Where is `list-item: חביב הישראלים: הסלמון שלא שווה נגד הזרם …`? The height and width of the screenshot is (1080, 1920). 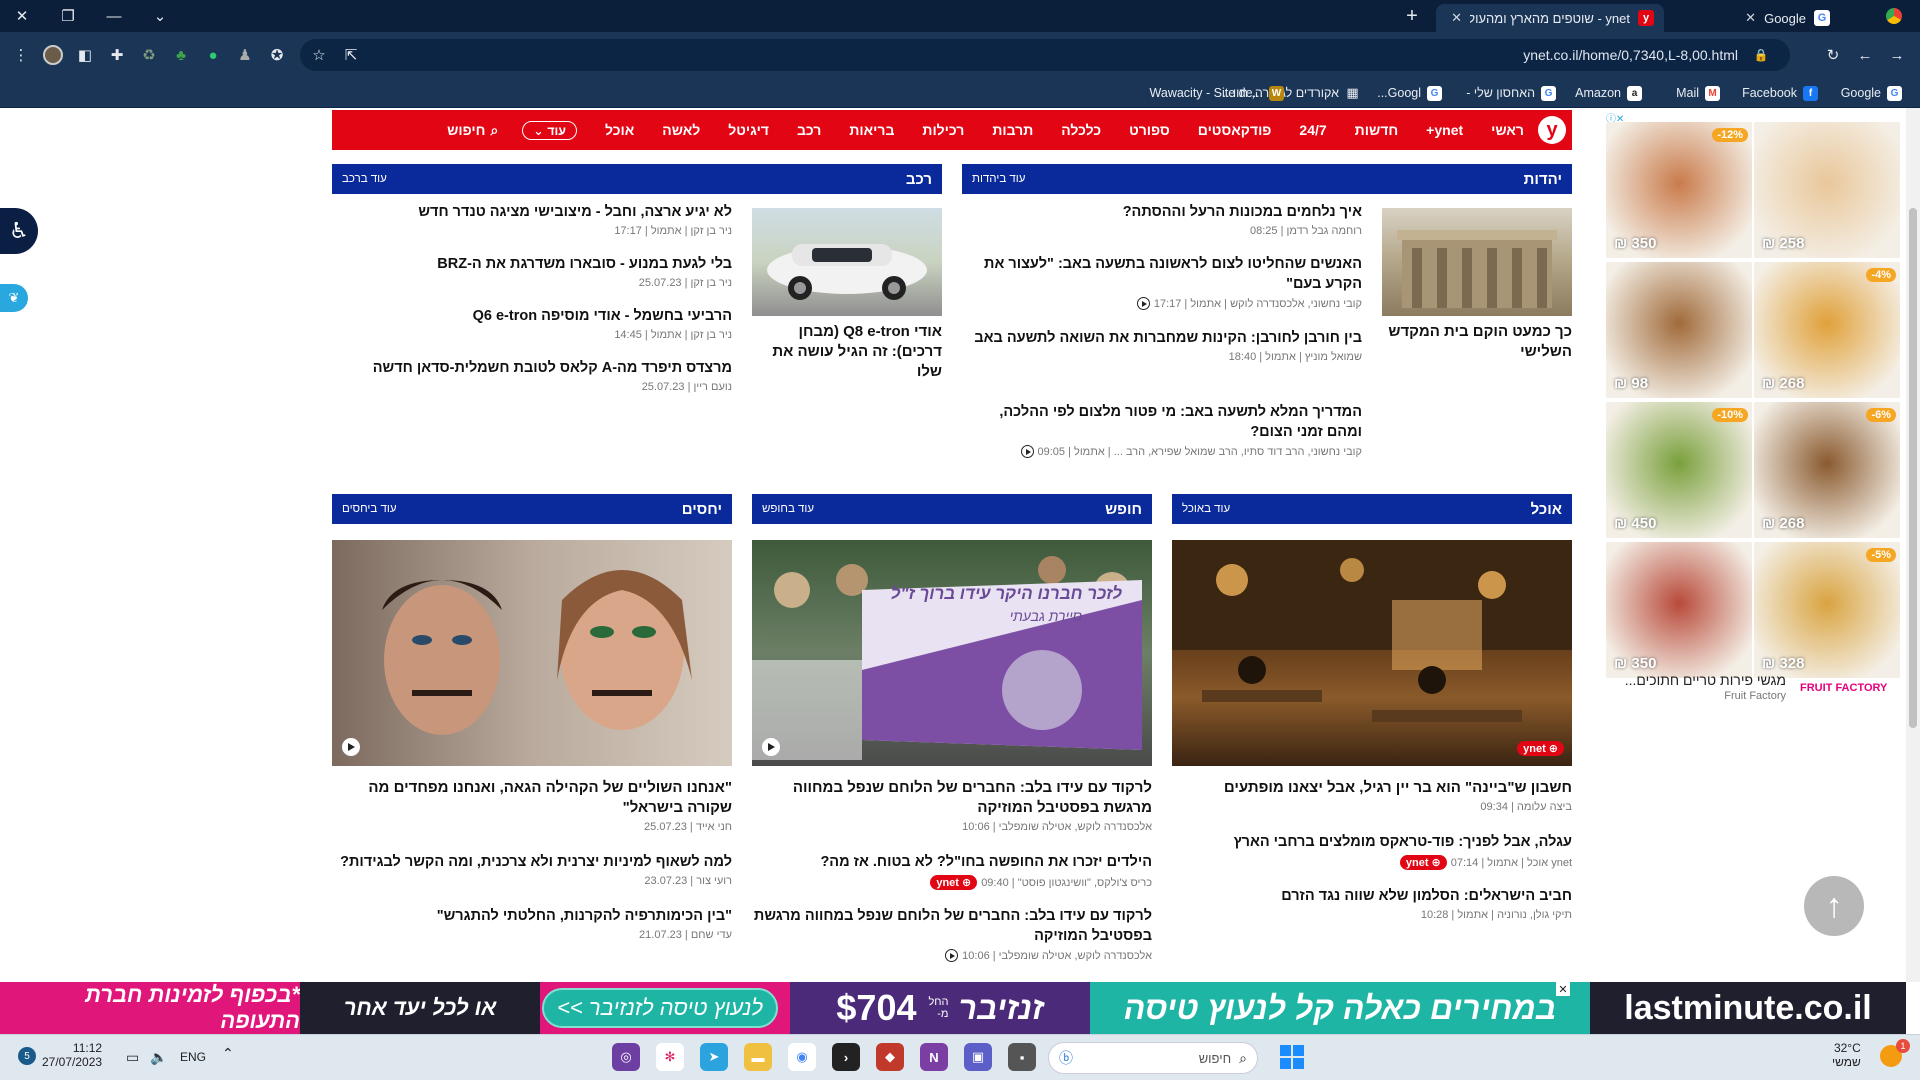 list-item: חביב הישראלים: הסלמון שלא שווה נגד הזרם … is located at coordinates (1372, 903).